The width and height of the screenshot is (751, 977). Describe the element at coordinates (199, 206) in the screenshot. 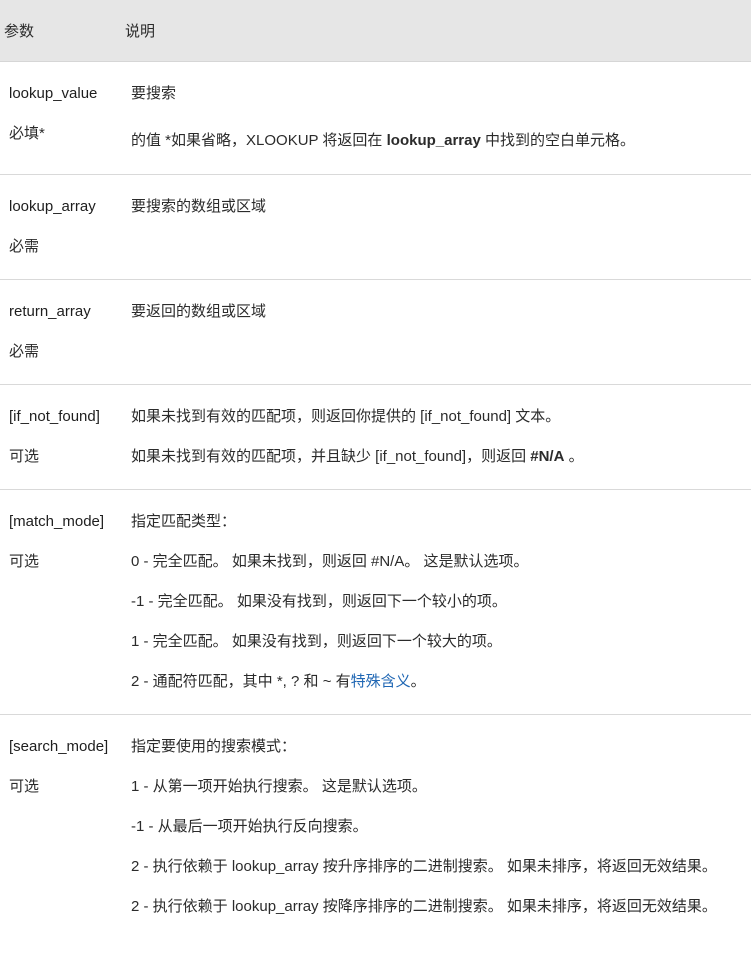

I see `param-description: 要搜索的数组或区域` at that location.